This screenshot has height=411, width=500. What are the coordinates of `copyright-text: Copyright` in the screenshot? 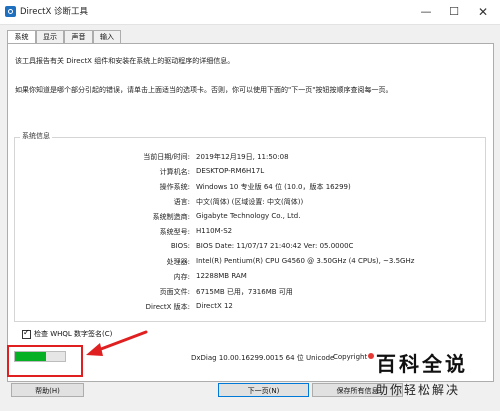 It's located at (350, 357).